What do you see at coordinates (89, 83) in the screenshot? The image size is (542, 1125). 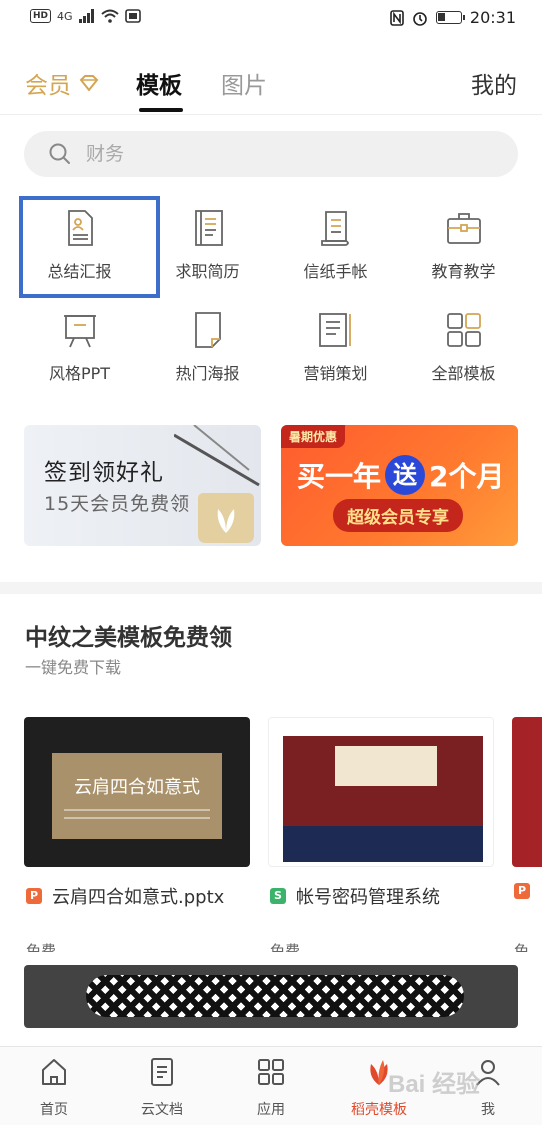 I see `diamond-icon` at bounding box center [89, 83].